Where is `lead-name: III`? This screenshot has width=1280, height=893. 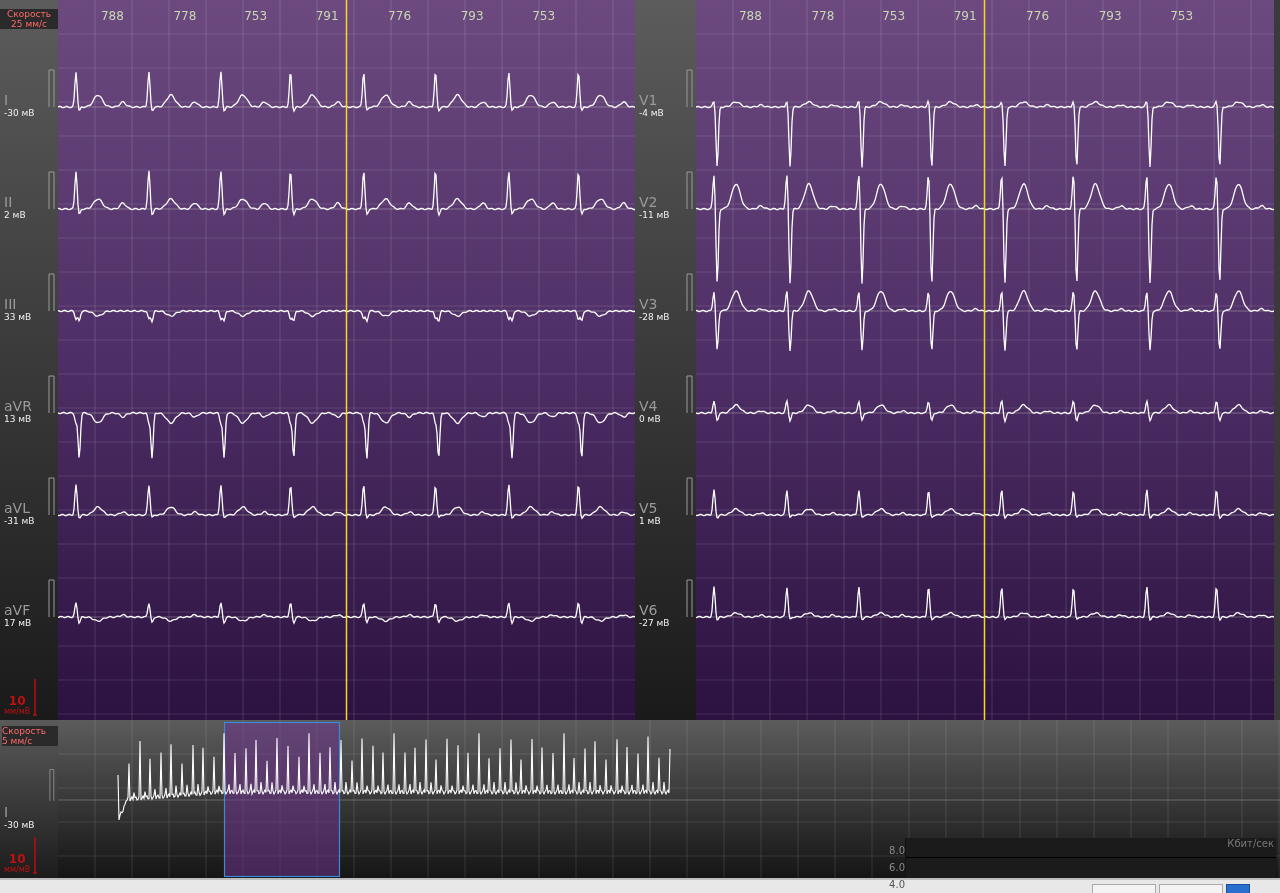 lead-name: III is located at coordinates (10, 304).